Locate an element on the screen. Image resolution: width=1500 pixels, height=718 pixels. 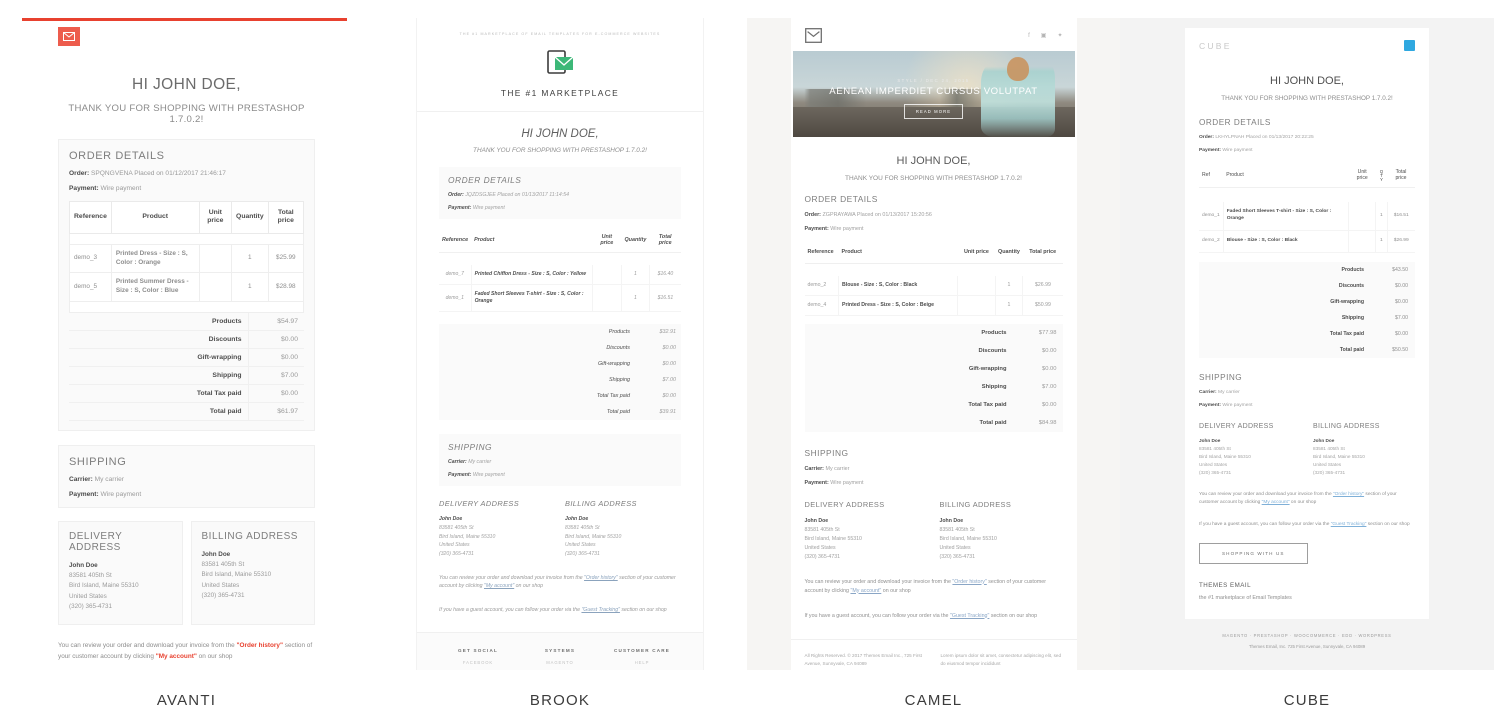
cell-product: Blouse - Size : S, Color : Black is located at coordinates (1285, 241).